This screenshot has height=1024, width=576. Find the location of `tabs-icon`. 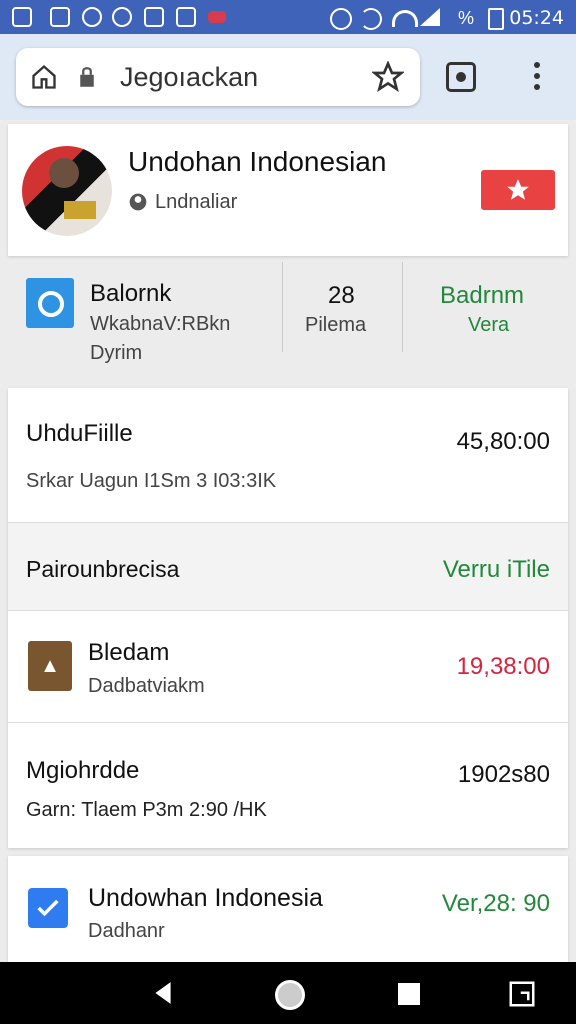

tabs-icon is located at coordinates (461, 77).